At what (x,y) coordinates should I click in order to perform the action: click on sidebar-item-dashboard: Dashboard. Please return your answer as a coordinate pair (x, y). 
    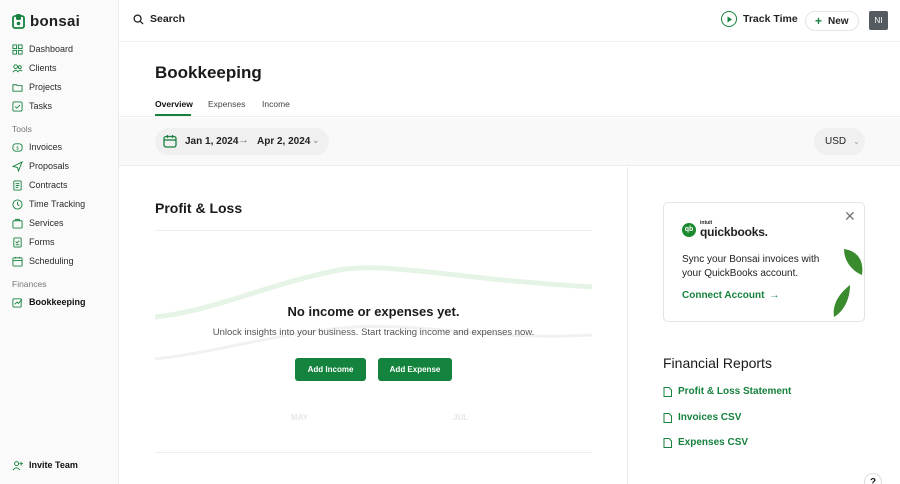
    Looking at the image, I should click on (42, 49).